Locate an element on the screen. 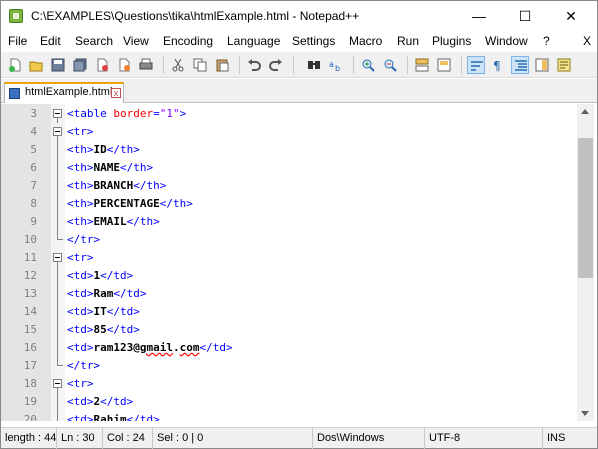 Image resolution: width=598 pixels, height=449 pixels. maximize-button: ☐ is located at coordinates (525, 16).